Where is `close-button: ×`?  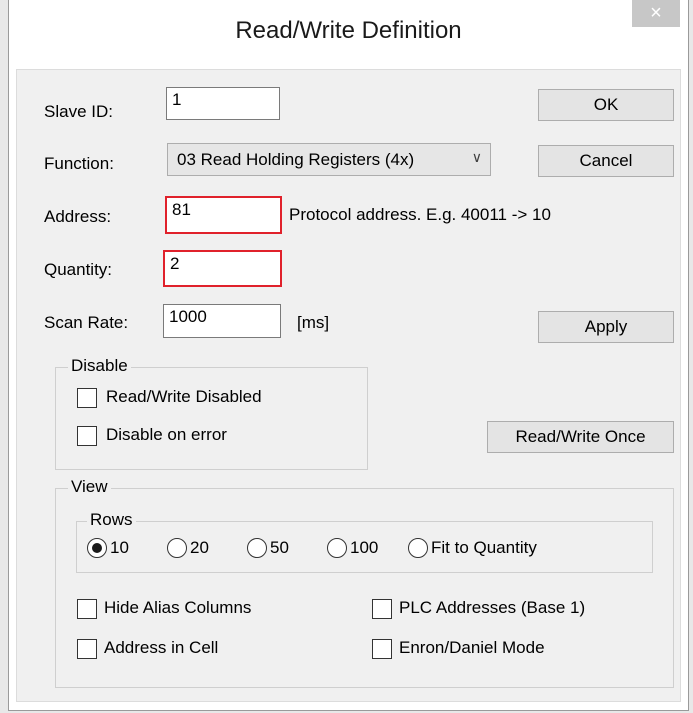
close-button: × is located at coordinates (656, 13).